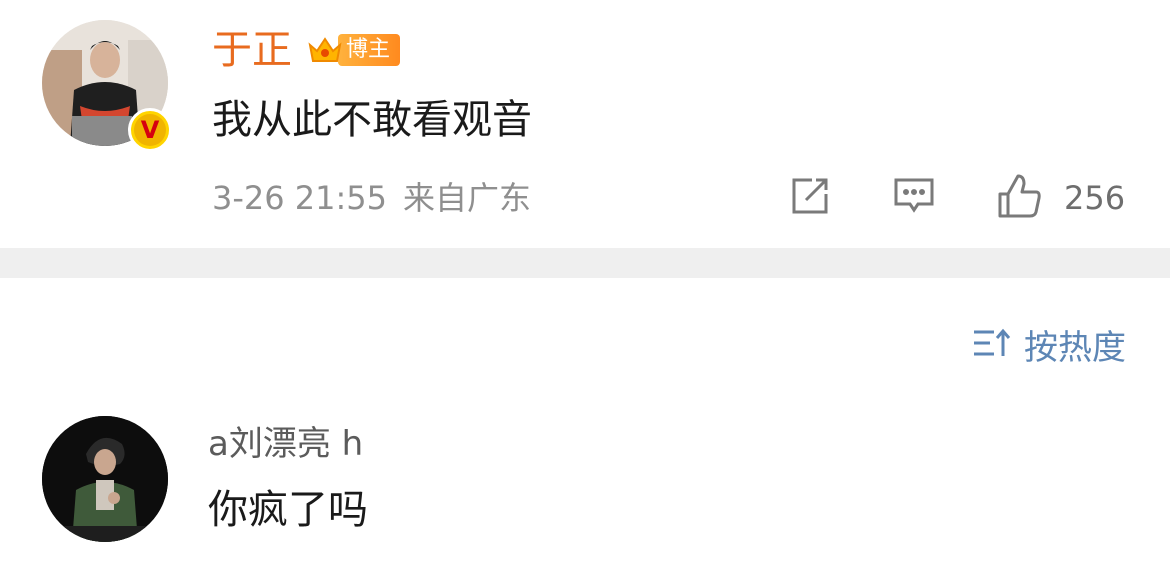  Describe the element at coordinates (1095, 198) in the screenshot. I see `like-count: 256` at that location.